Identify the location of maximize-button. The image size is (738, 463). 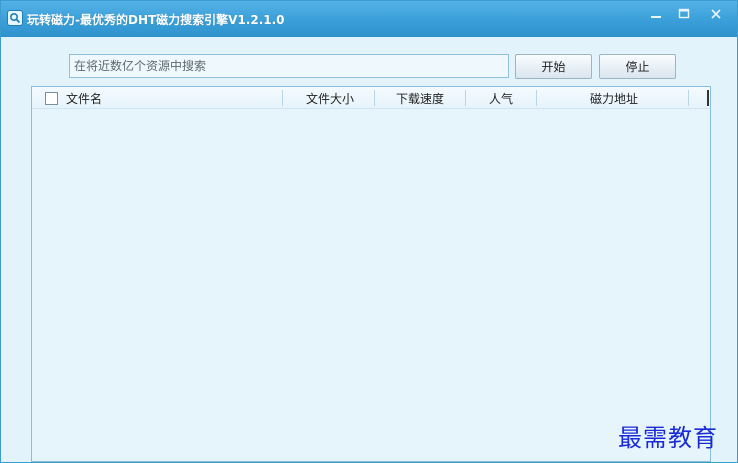
(684, 14).